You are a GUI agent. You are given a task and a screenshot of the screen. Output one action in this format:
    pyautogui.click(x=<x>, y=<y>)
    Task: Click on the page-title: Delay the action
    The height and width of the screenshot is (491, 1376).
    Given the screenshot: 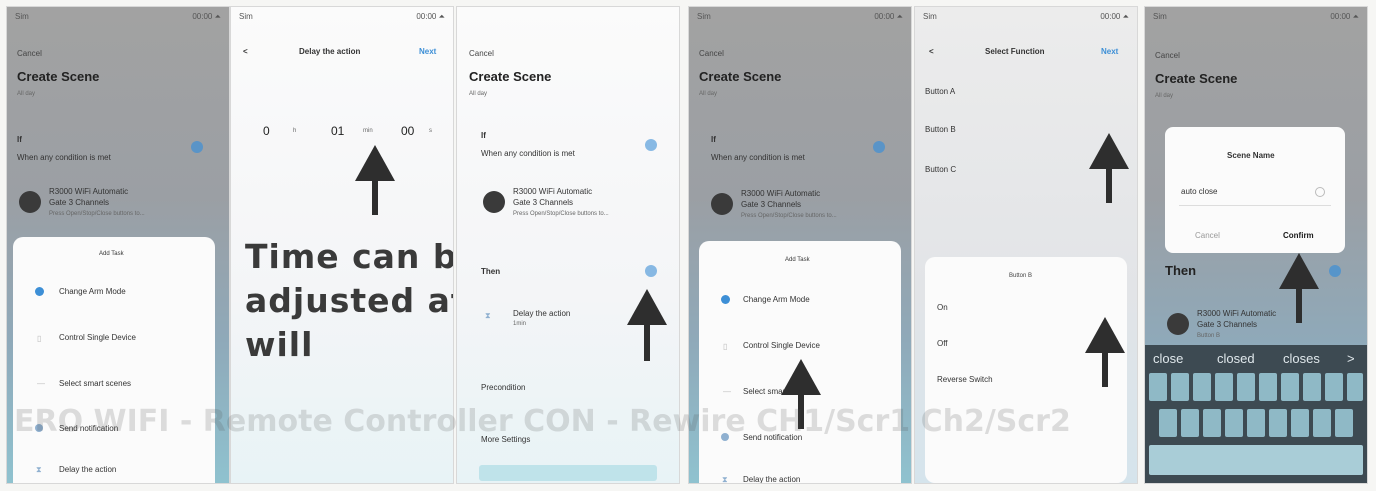 What is the action you would take?
    pyautogui.click(x=330, y=51)
    